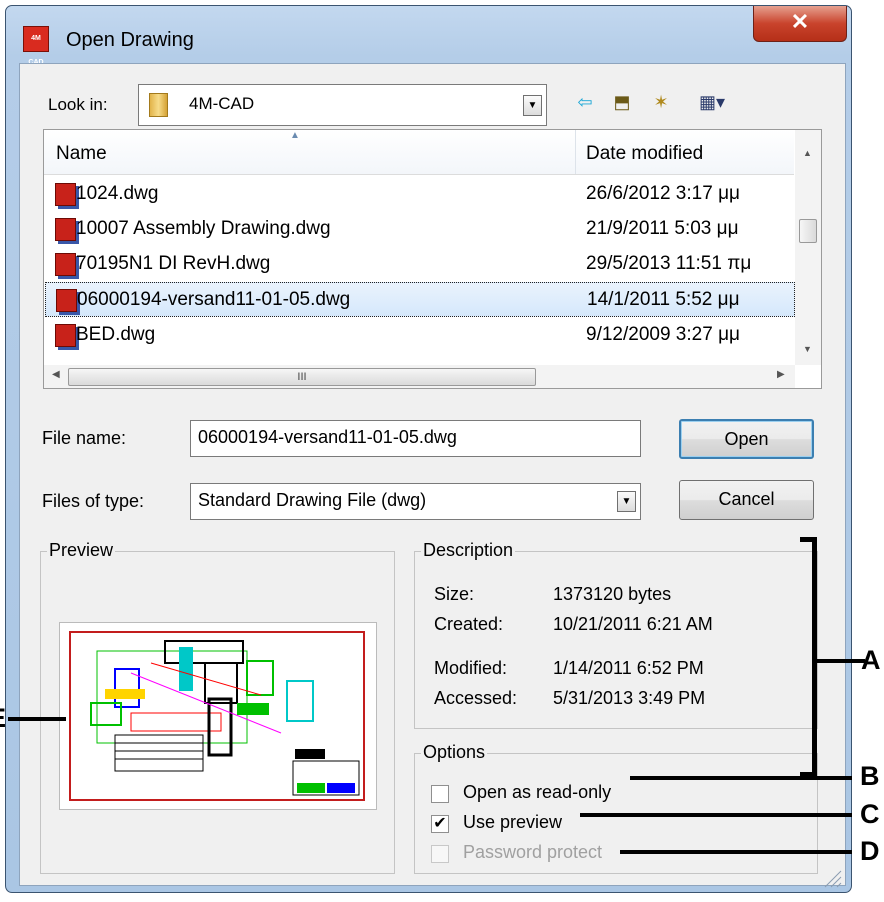  I want to click on preview-group: Preview, so click(217, 707).